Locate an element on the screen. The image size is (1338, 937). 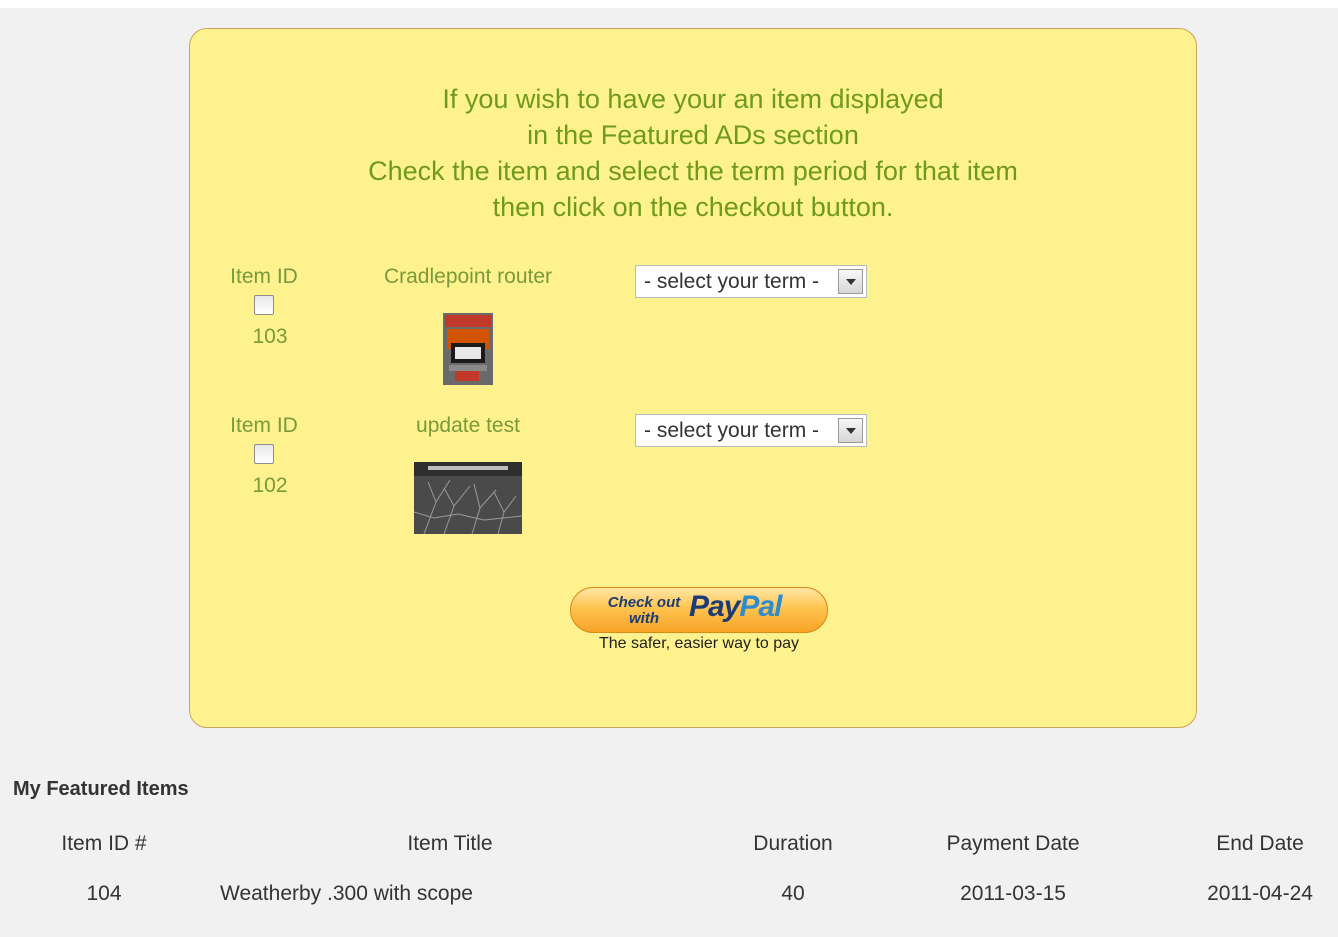
paypal-checkout-line: with is located at coordinates (644, 618).